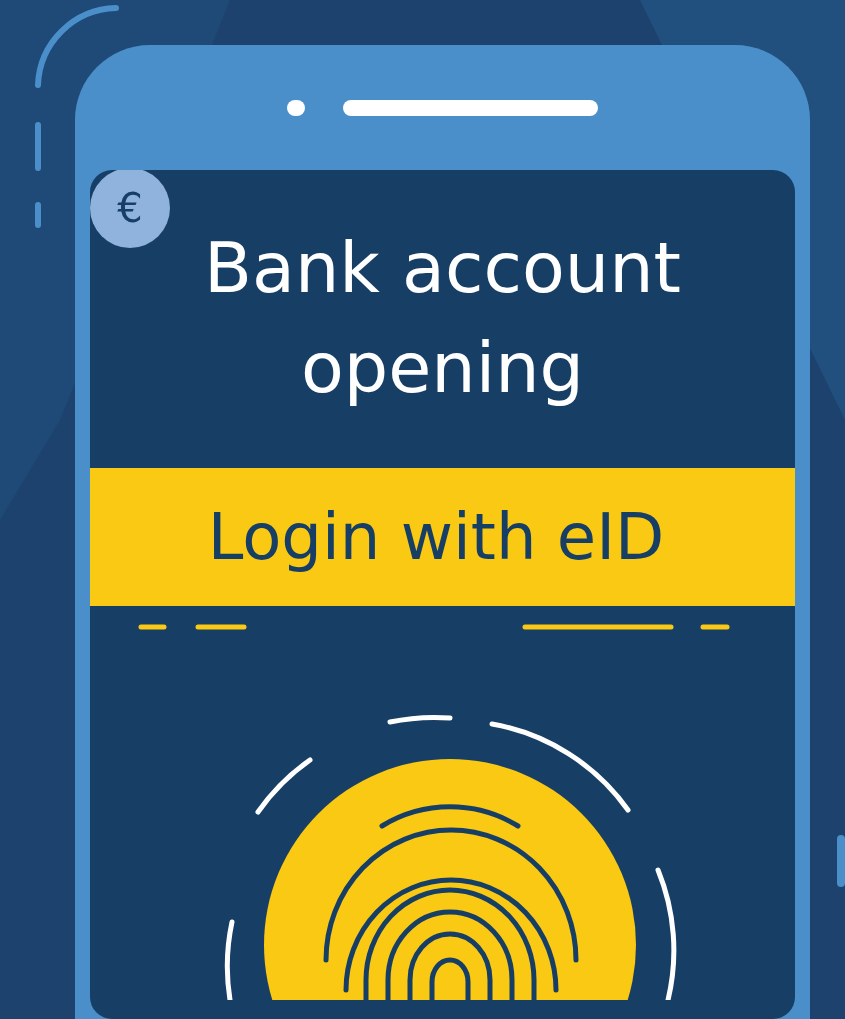 The height and width of the screenshot is (1019, 845). What do you see at coordinates (841, 861) in the screenshot?
I see `side-button-drawing` at bounding box center [841, 861].